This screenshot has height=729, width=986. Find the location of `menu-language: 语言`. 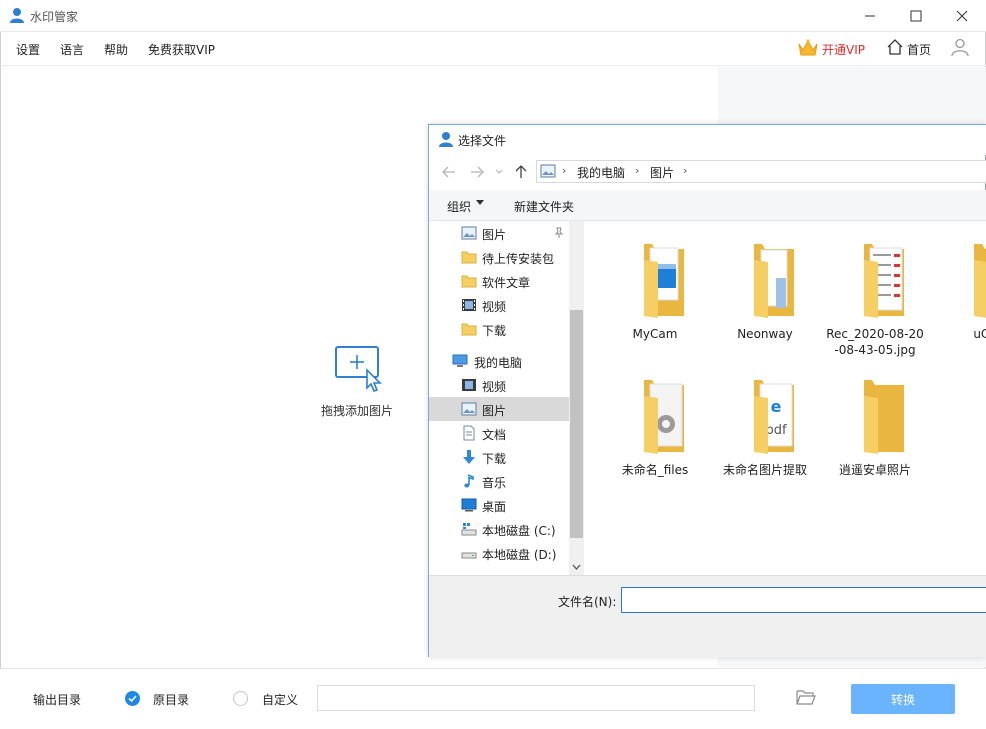

menu-language: 语言 is located at coordinates (72, 49).